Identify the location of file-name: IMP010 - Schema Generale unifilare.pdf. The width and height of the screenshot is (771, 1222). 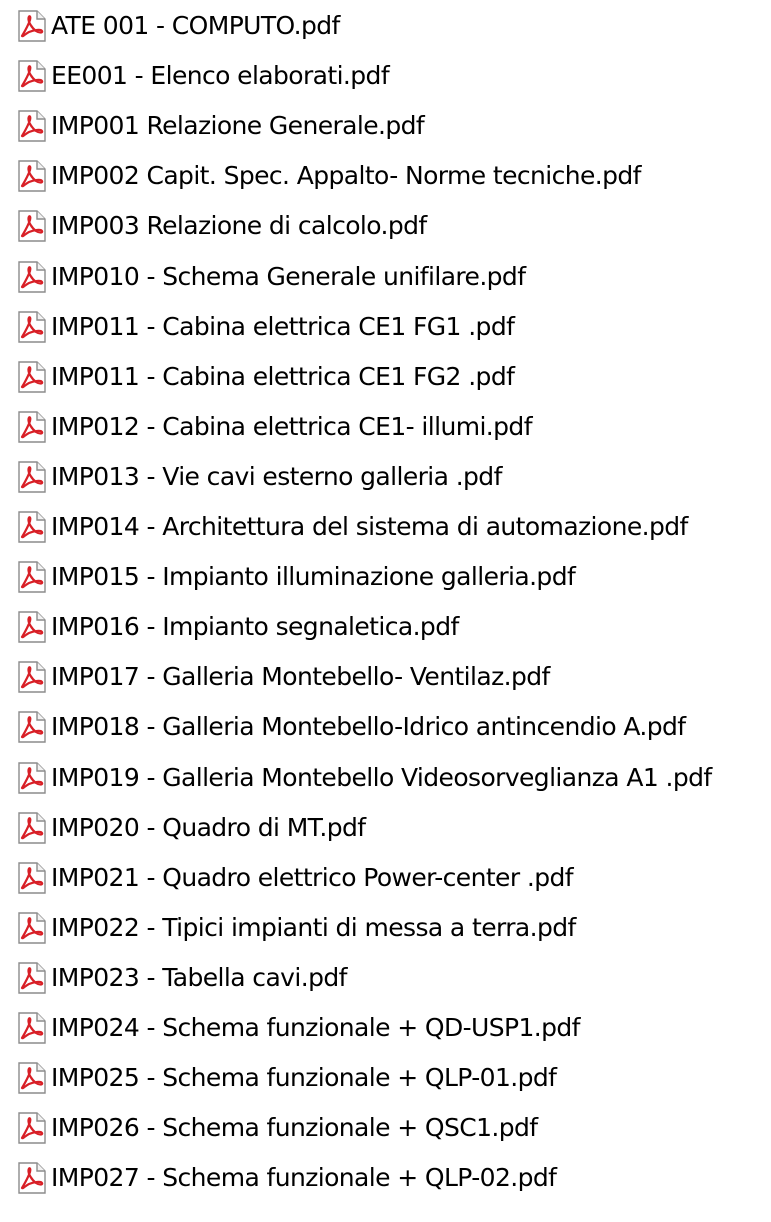
(288, 276).